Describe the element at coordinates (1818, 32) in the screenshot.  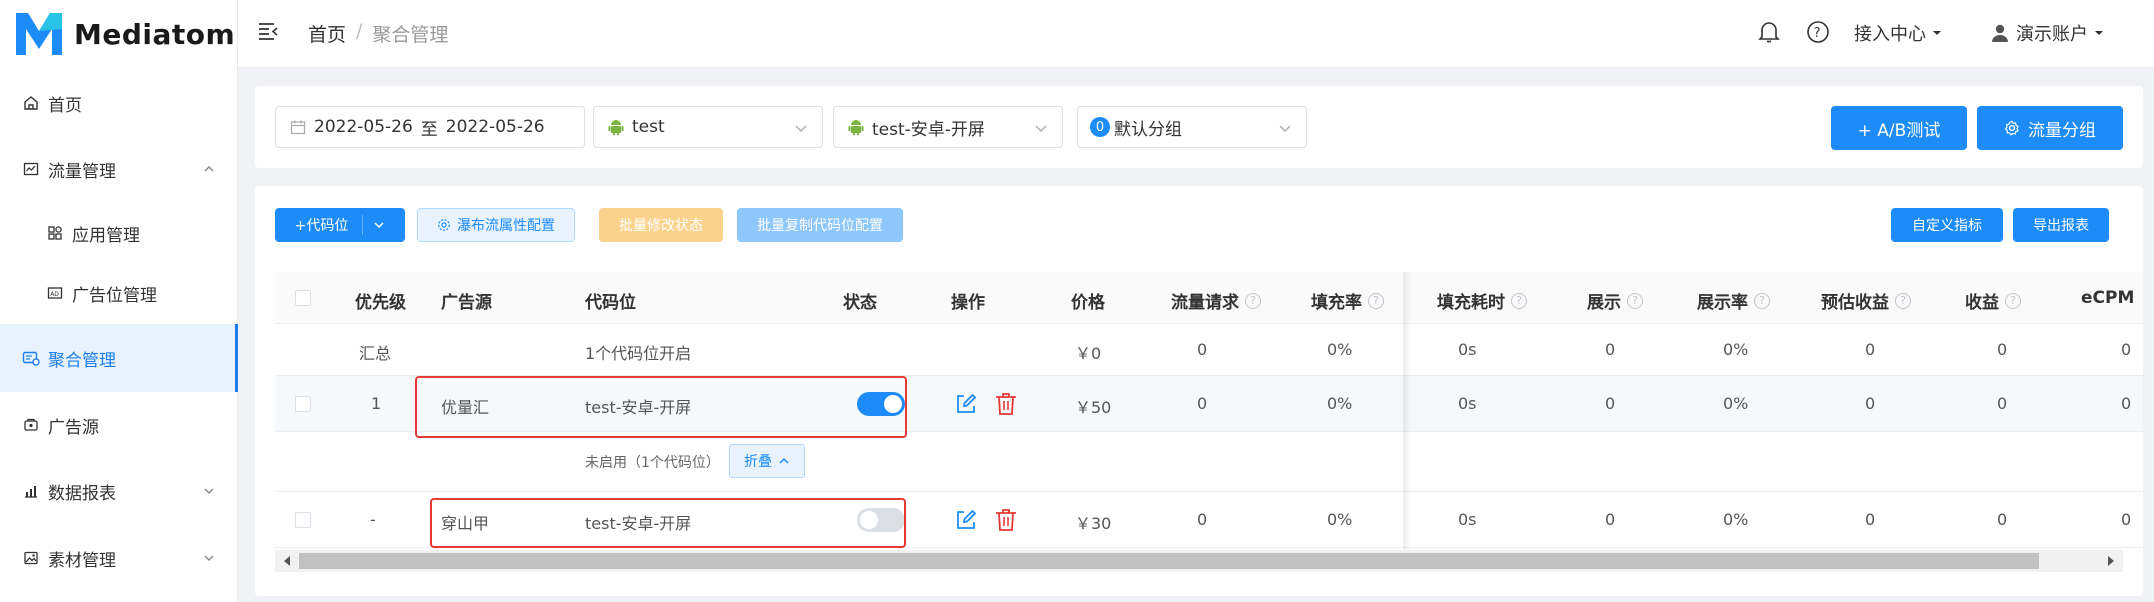
I see `help-button: ?` at that location.